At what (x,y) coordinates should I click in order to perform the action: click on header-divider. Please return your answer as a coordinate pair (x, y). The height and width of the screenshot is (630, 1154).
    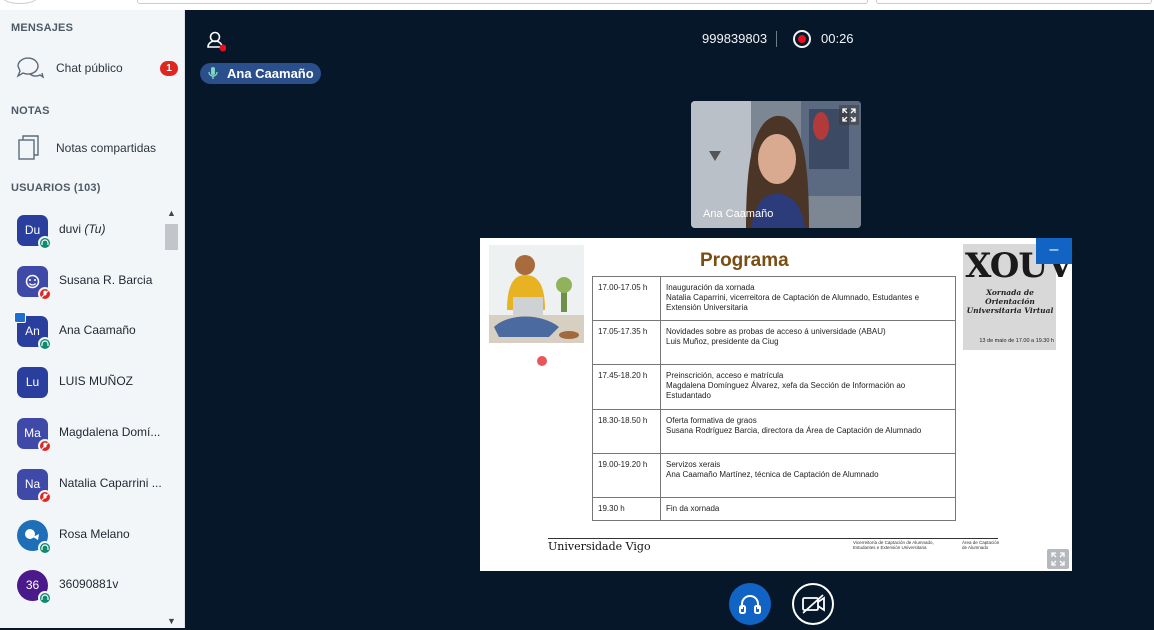
    Looking at the image, I should click on (776, 39).